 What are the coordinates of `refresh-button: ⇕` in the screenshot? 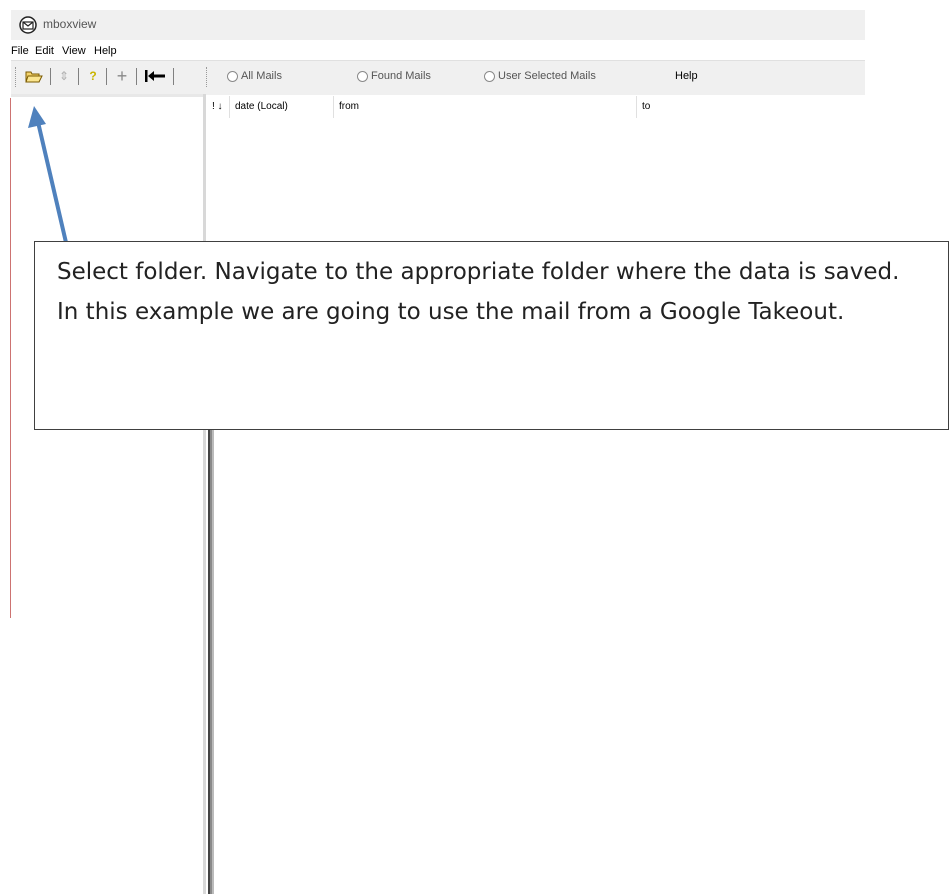 It's located at (64, 76).